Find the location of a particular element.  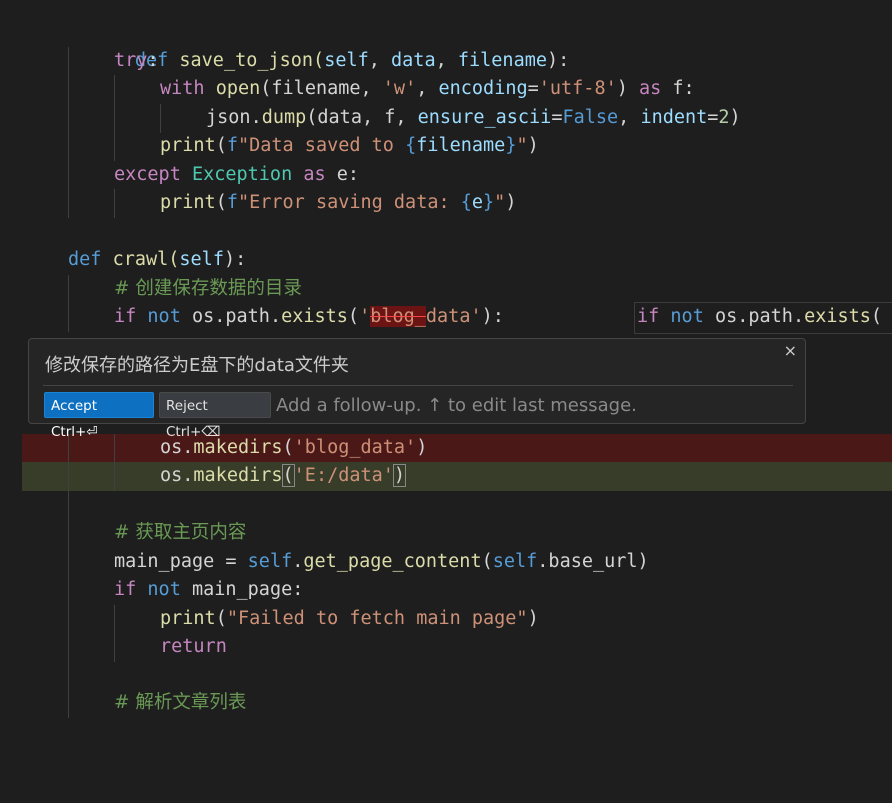

string: 'blog_data' is located at coordinates (355, 447).